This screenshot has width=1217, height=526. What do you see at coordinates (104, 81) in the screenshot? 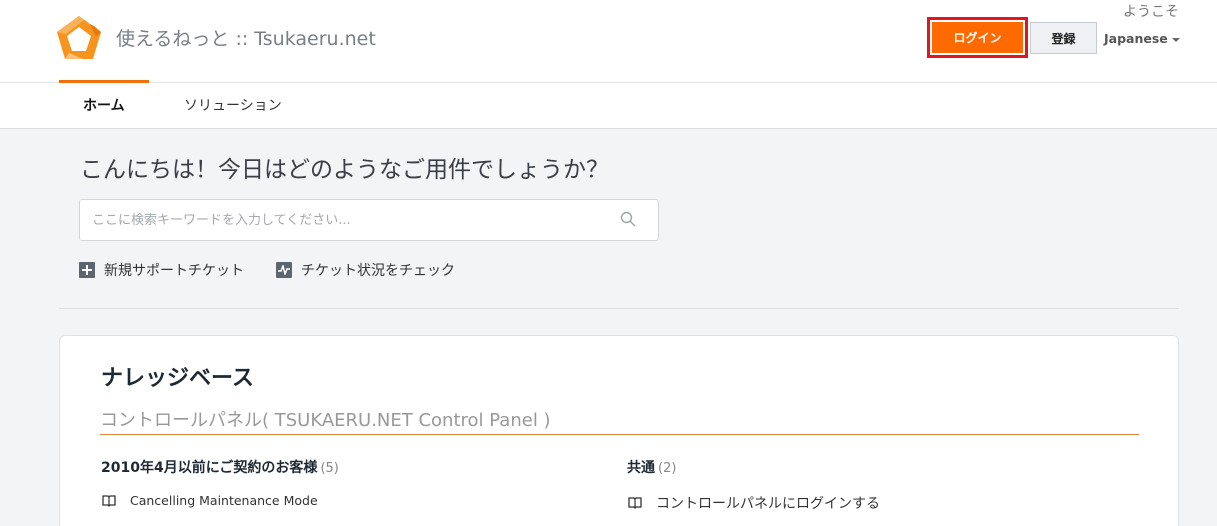
I see `active-tab-indicator` at bounding box center [104, 81].